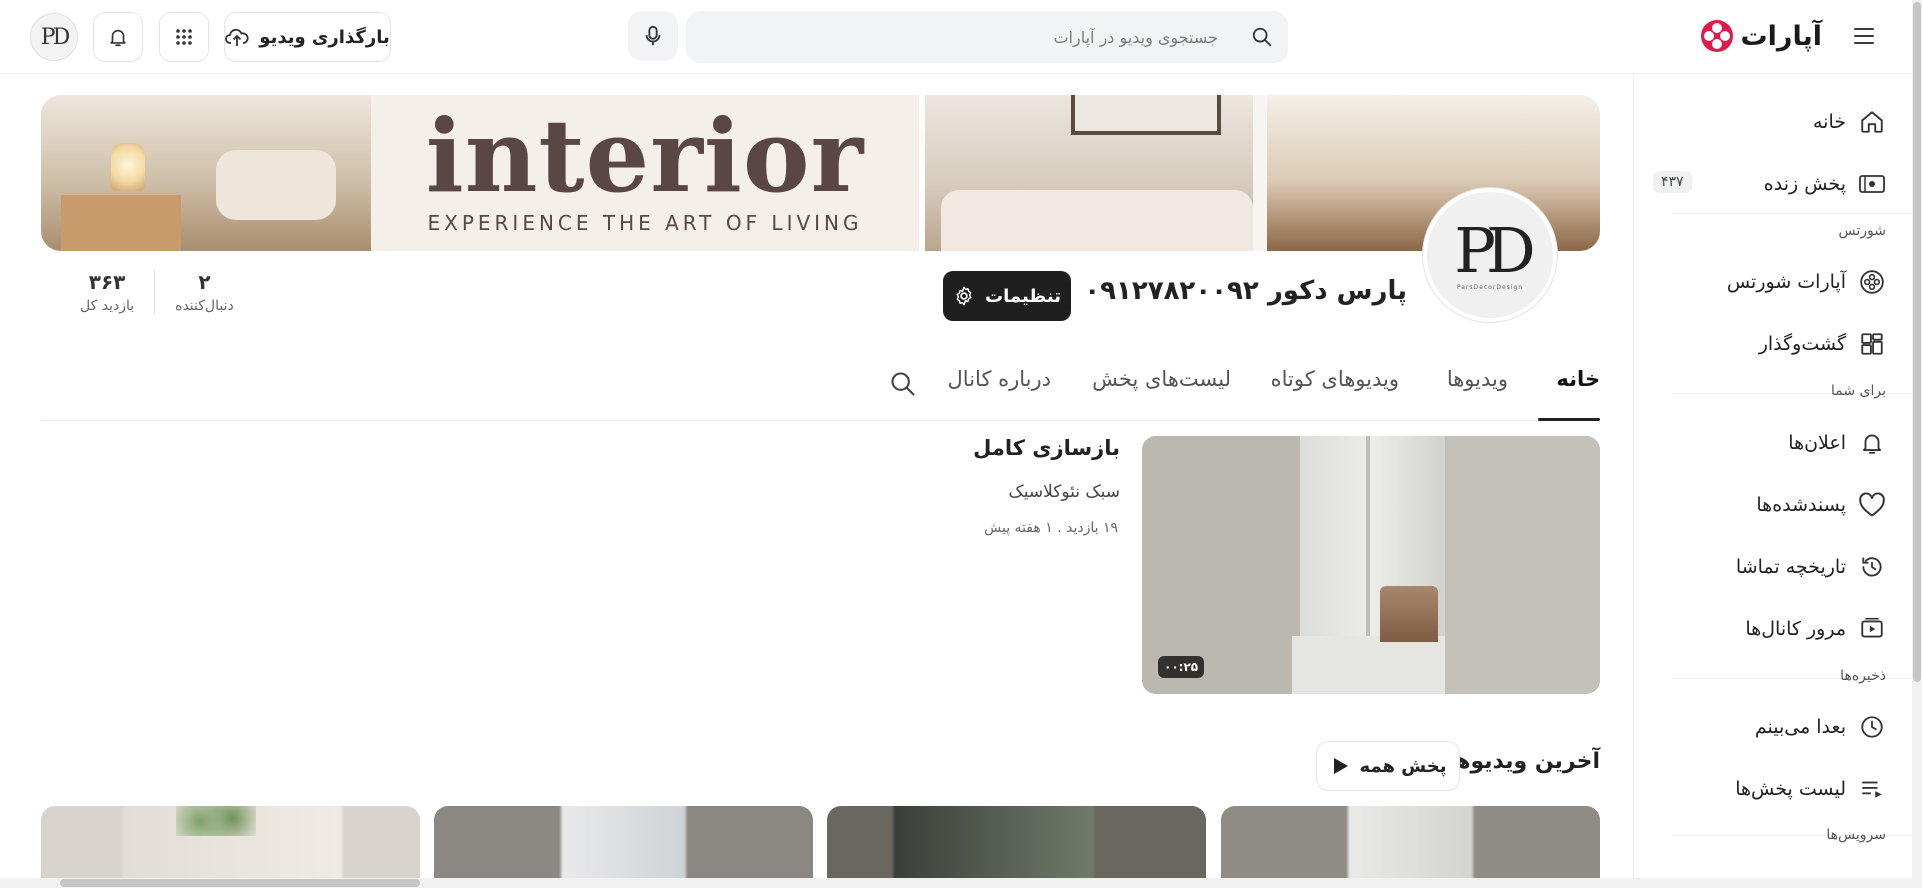 This screenshot has height=888, width=1922. What do you see at coordinates (1522, 565) in the screenshot?
I see `thumb-right-wall` at bounding box center [1522, 565].